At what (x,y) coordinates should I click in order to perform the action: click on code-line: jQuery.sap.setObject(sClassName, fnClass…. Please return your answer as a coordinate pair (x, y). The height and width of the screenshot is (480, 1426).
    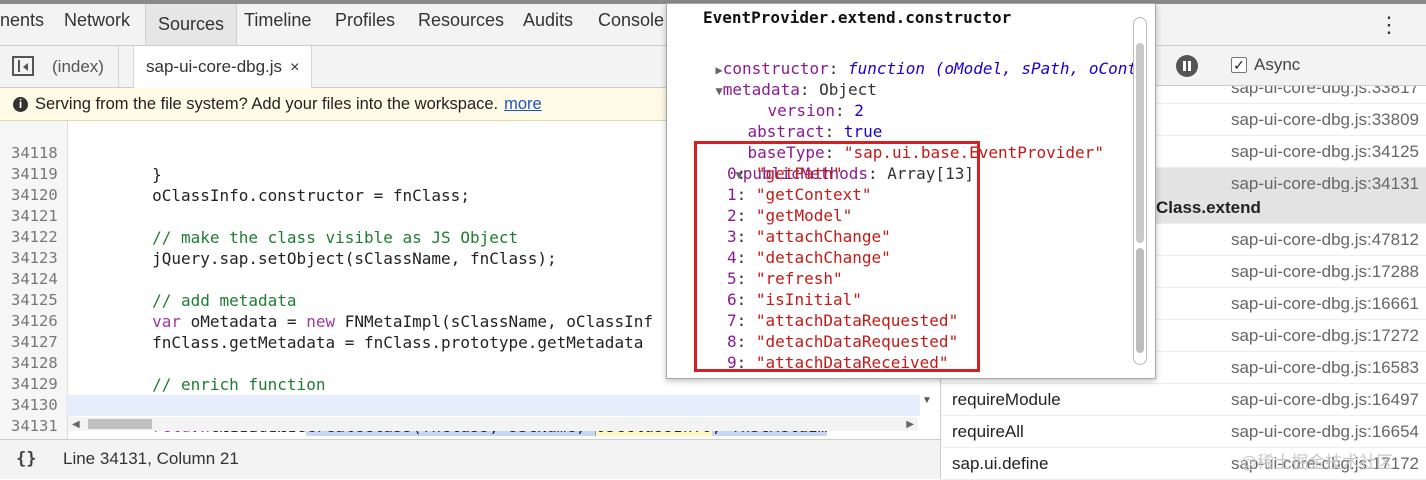
    Looking at the image, I should click on (316, 258).